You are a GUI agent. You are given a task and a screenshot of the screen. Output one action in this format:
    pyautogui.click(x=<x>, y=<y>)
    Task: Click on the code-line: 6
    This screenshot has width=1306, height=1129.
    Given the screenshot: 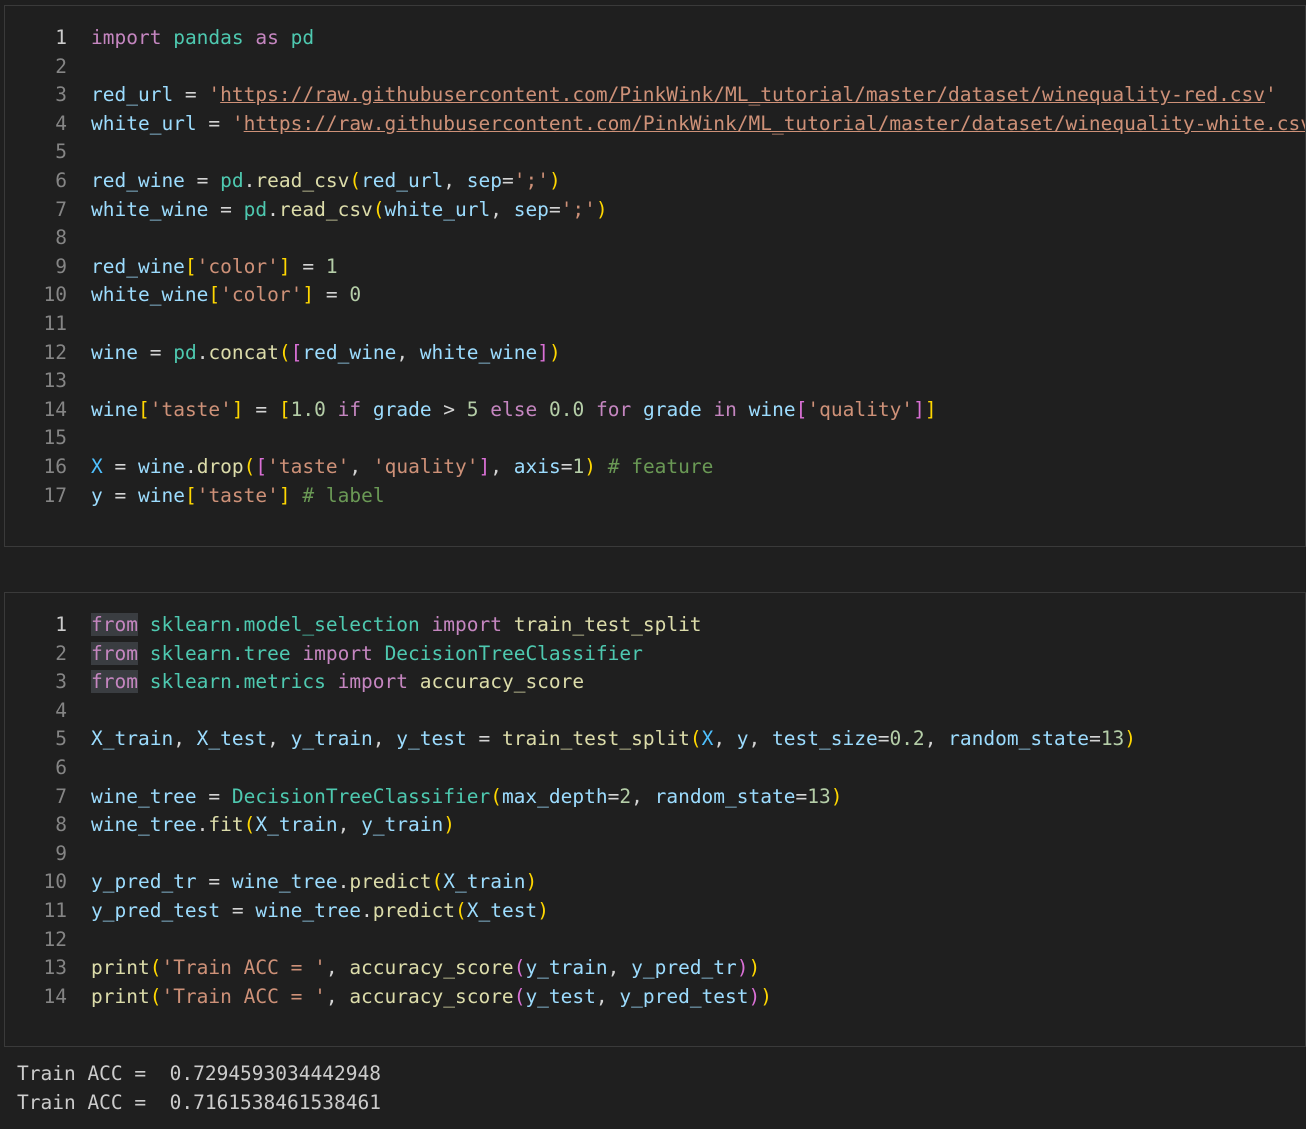 What is the action you would take?
    pyautogui.click(x=655, y=768)
    